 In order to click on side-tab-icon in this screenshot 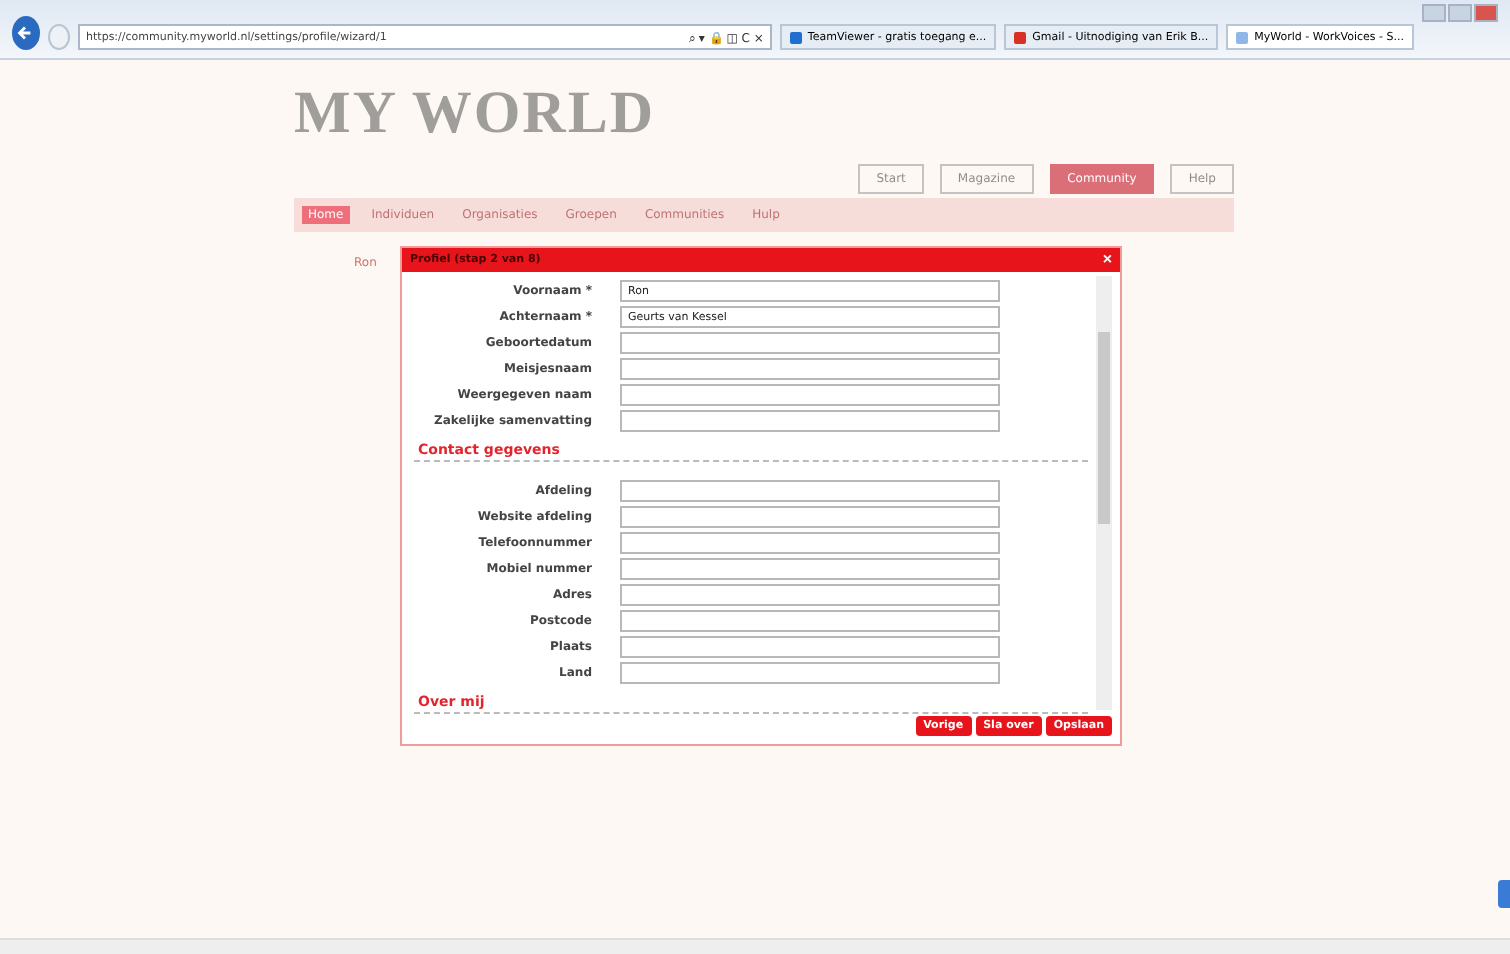, I will do `click(1504, 894)`.